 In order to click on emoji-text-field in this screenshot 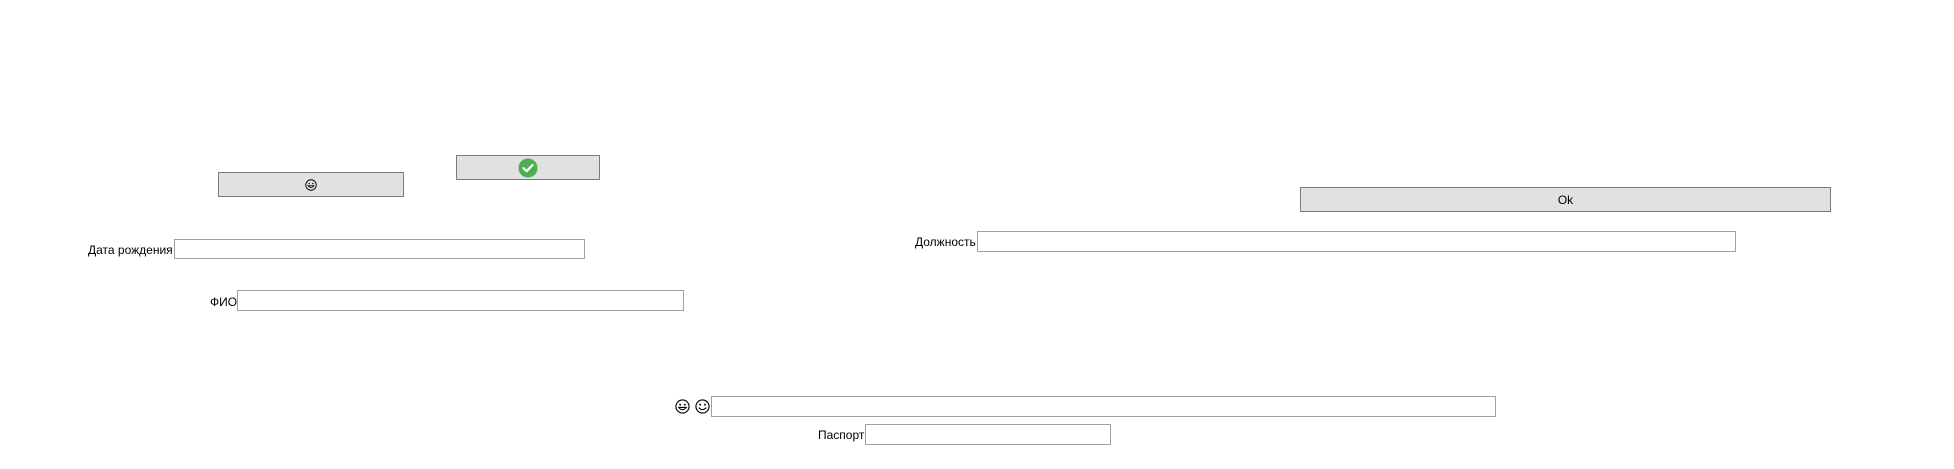, I will do `click(1103, 406)`.